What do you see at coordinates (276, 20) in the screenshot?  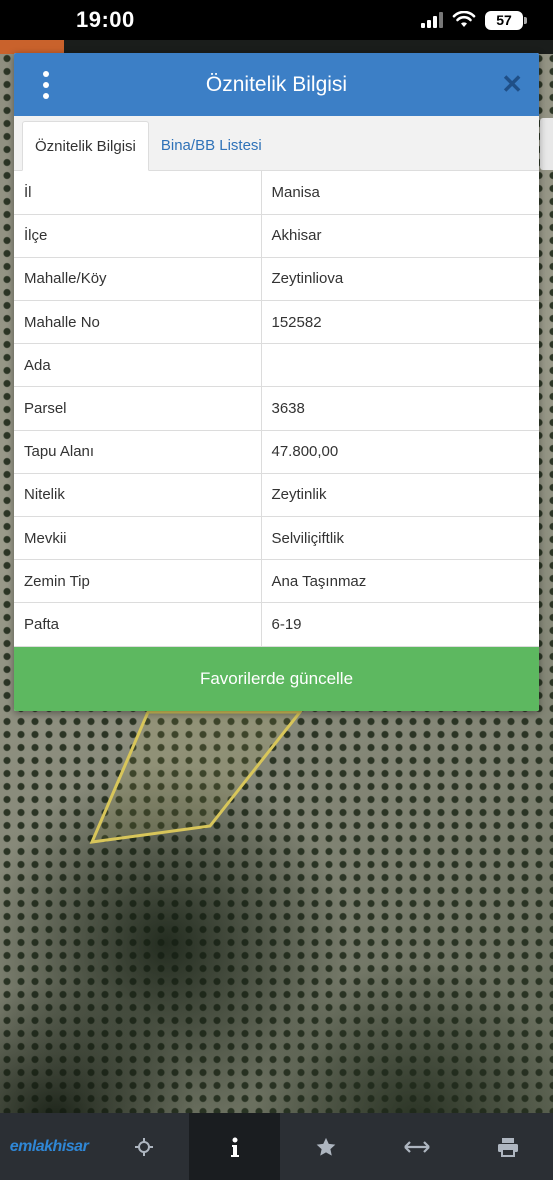 I see `status-bar: 19:00 57` at bounding box center [276, 20].